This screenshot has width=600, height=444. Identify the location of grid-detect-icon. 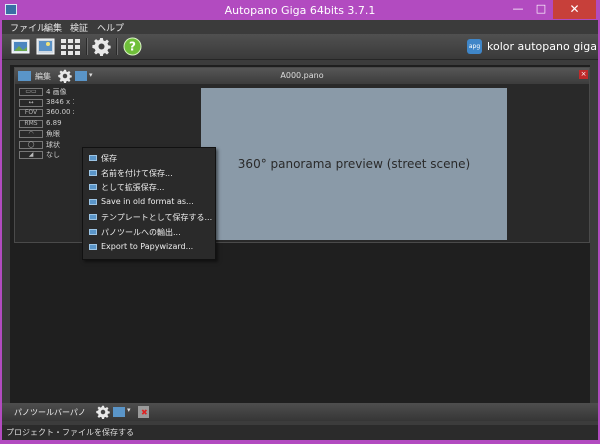
(70, 47).